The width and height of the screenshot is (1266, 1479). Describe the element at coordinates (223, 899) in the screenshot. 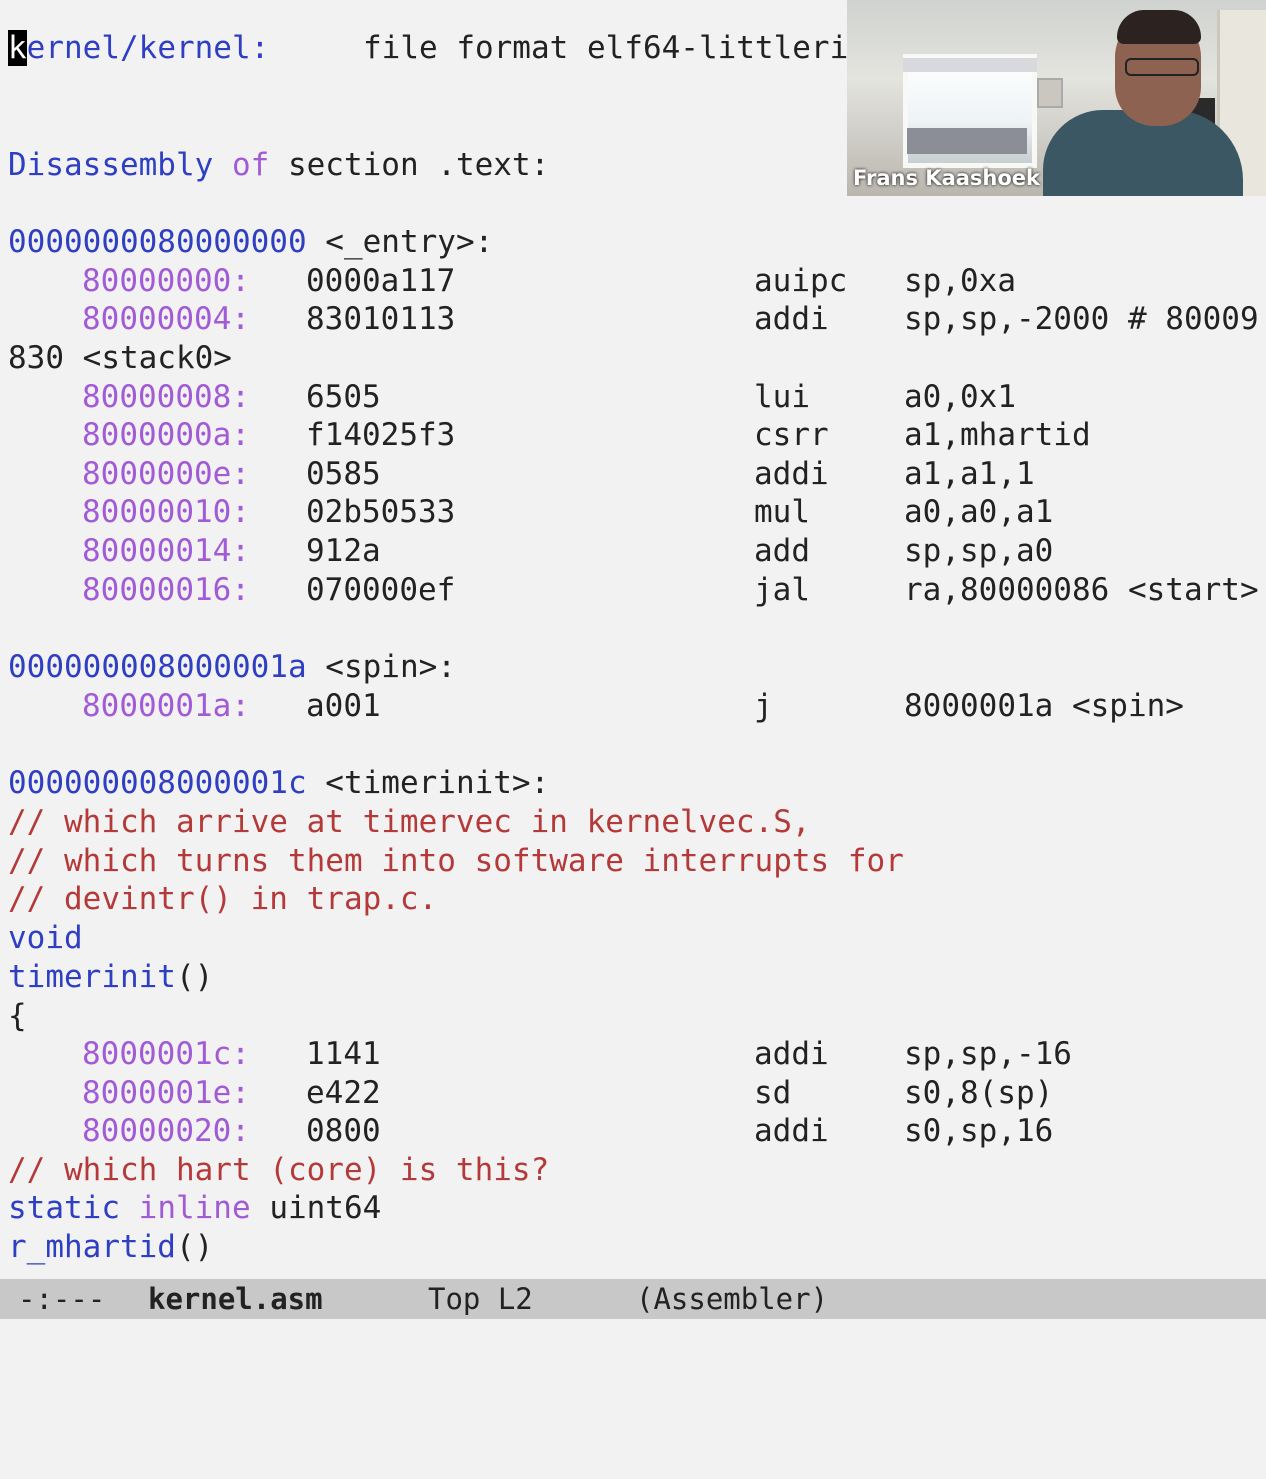

I see `source-comment: // devintr() in trap.c.` at that location.